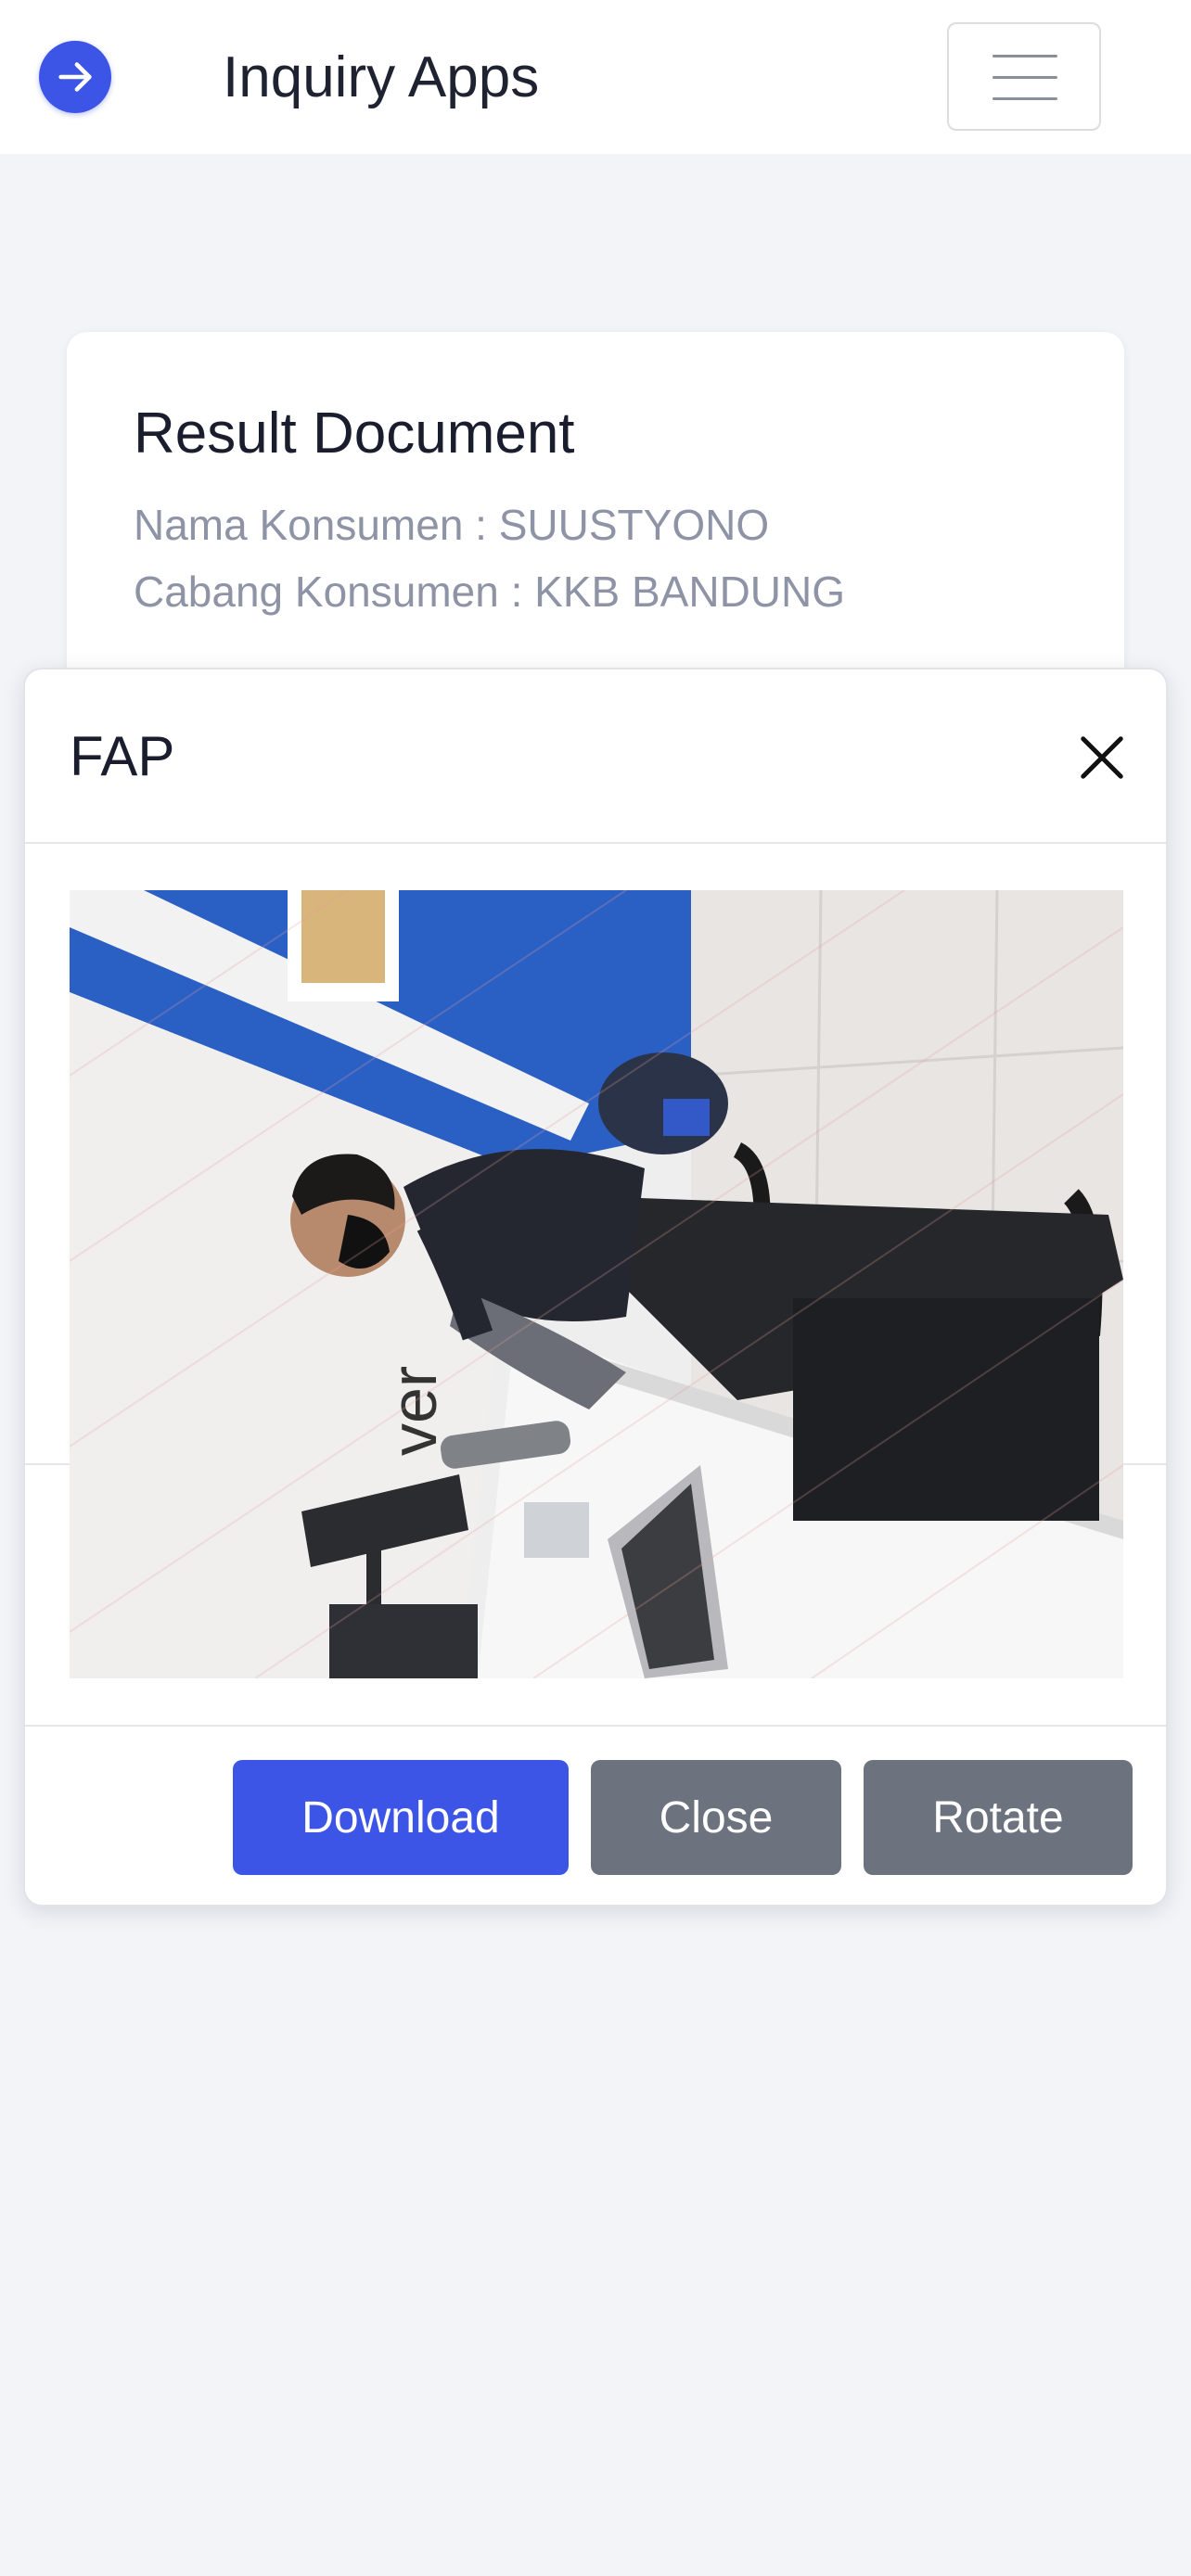 This screenshot has height=2576, width=1191. What do you see at coordinates (122, 756) in the screenshot?
I see `modal-title: FAP` at bounding box center [122, 756].